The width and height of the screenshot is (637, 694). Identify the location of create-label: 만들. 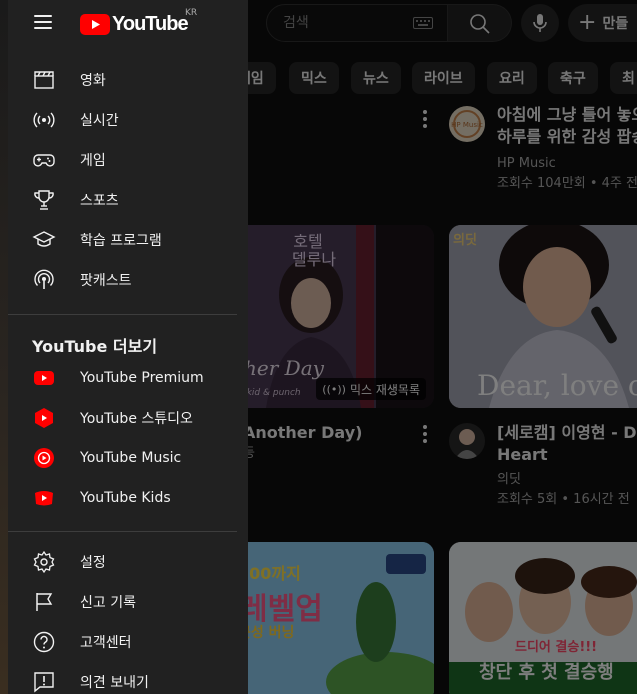
(615, 24).